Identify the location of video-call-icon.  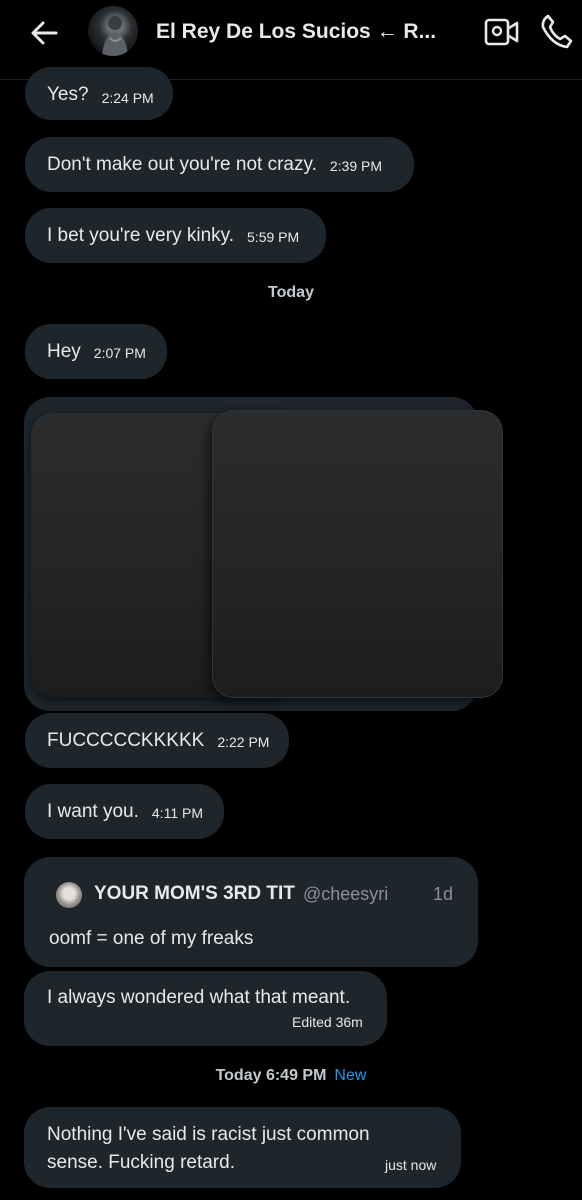
(501, 32).